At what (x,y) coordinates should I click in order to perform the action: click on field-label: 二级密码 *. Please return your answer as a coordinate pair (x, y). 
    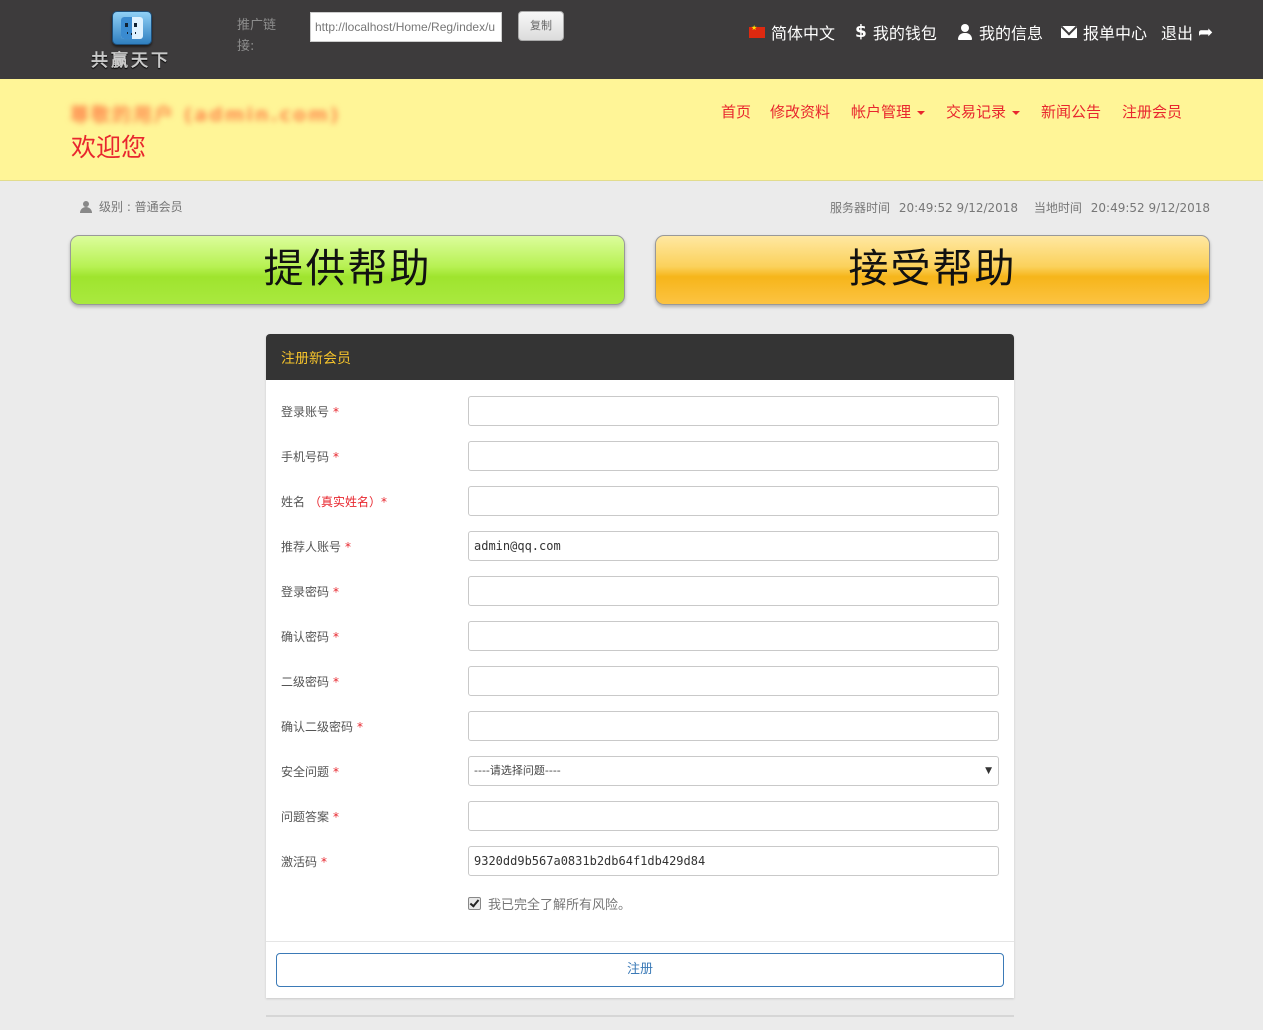
    Looking at the image, I should click on (310, 682).